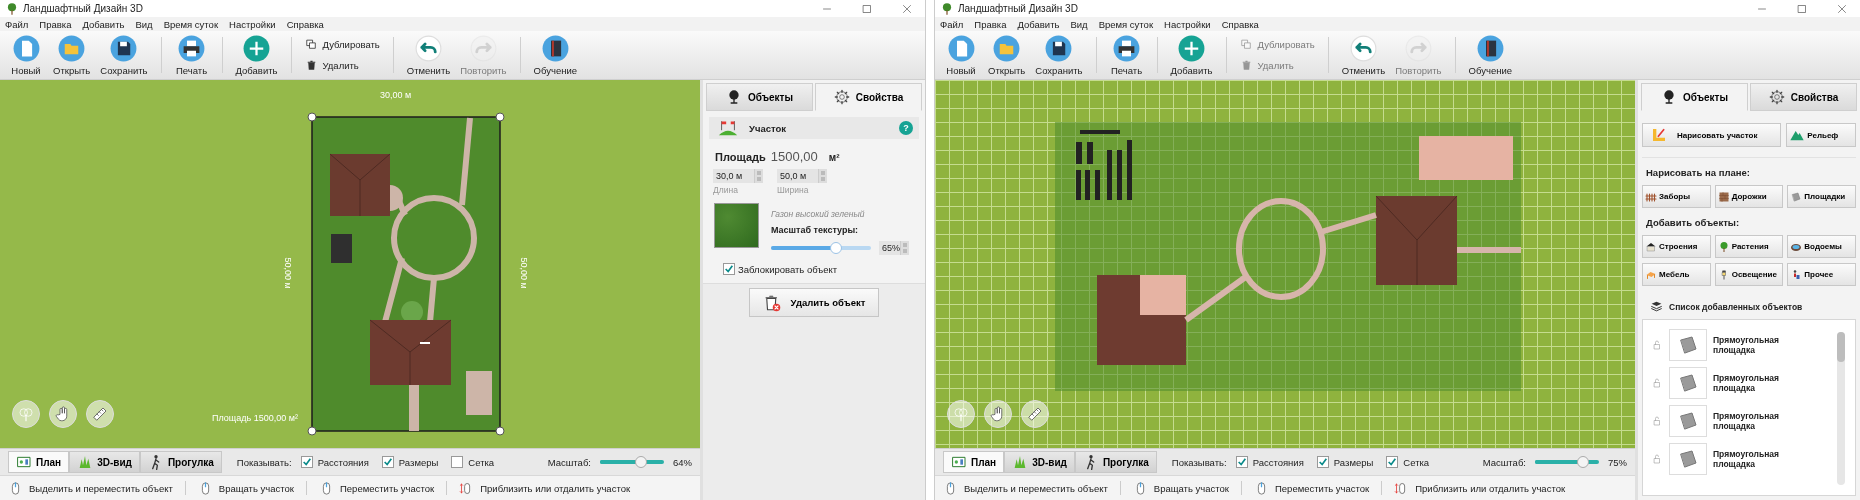  I want to click on section-heading: Нарисовать на плане:, so click(1698, 172).